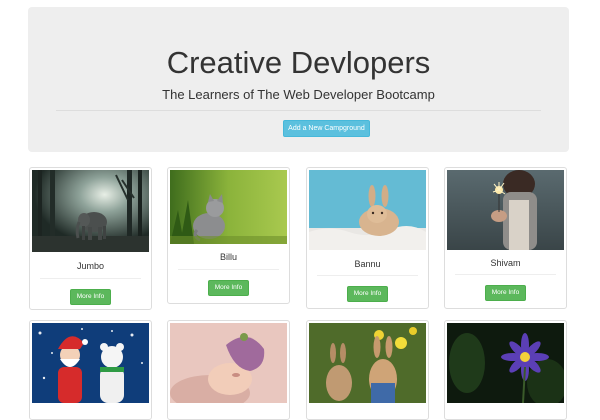 The width and height of the screenshot is (600, 420). I want to click on add-campground-button: Add a New Campground, so click(326, 128).